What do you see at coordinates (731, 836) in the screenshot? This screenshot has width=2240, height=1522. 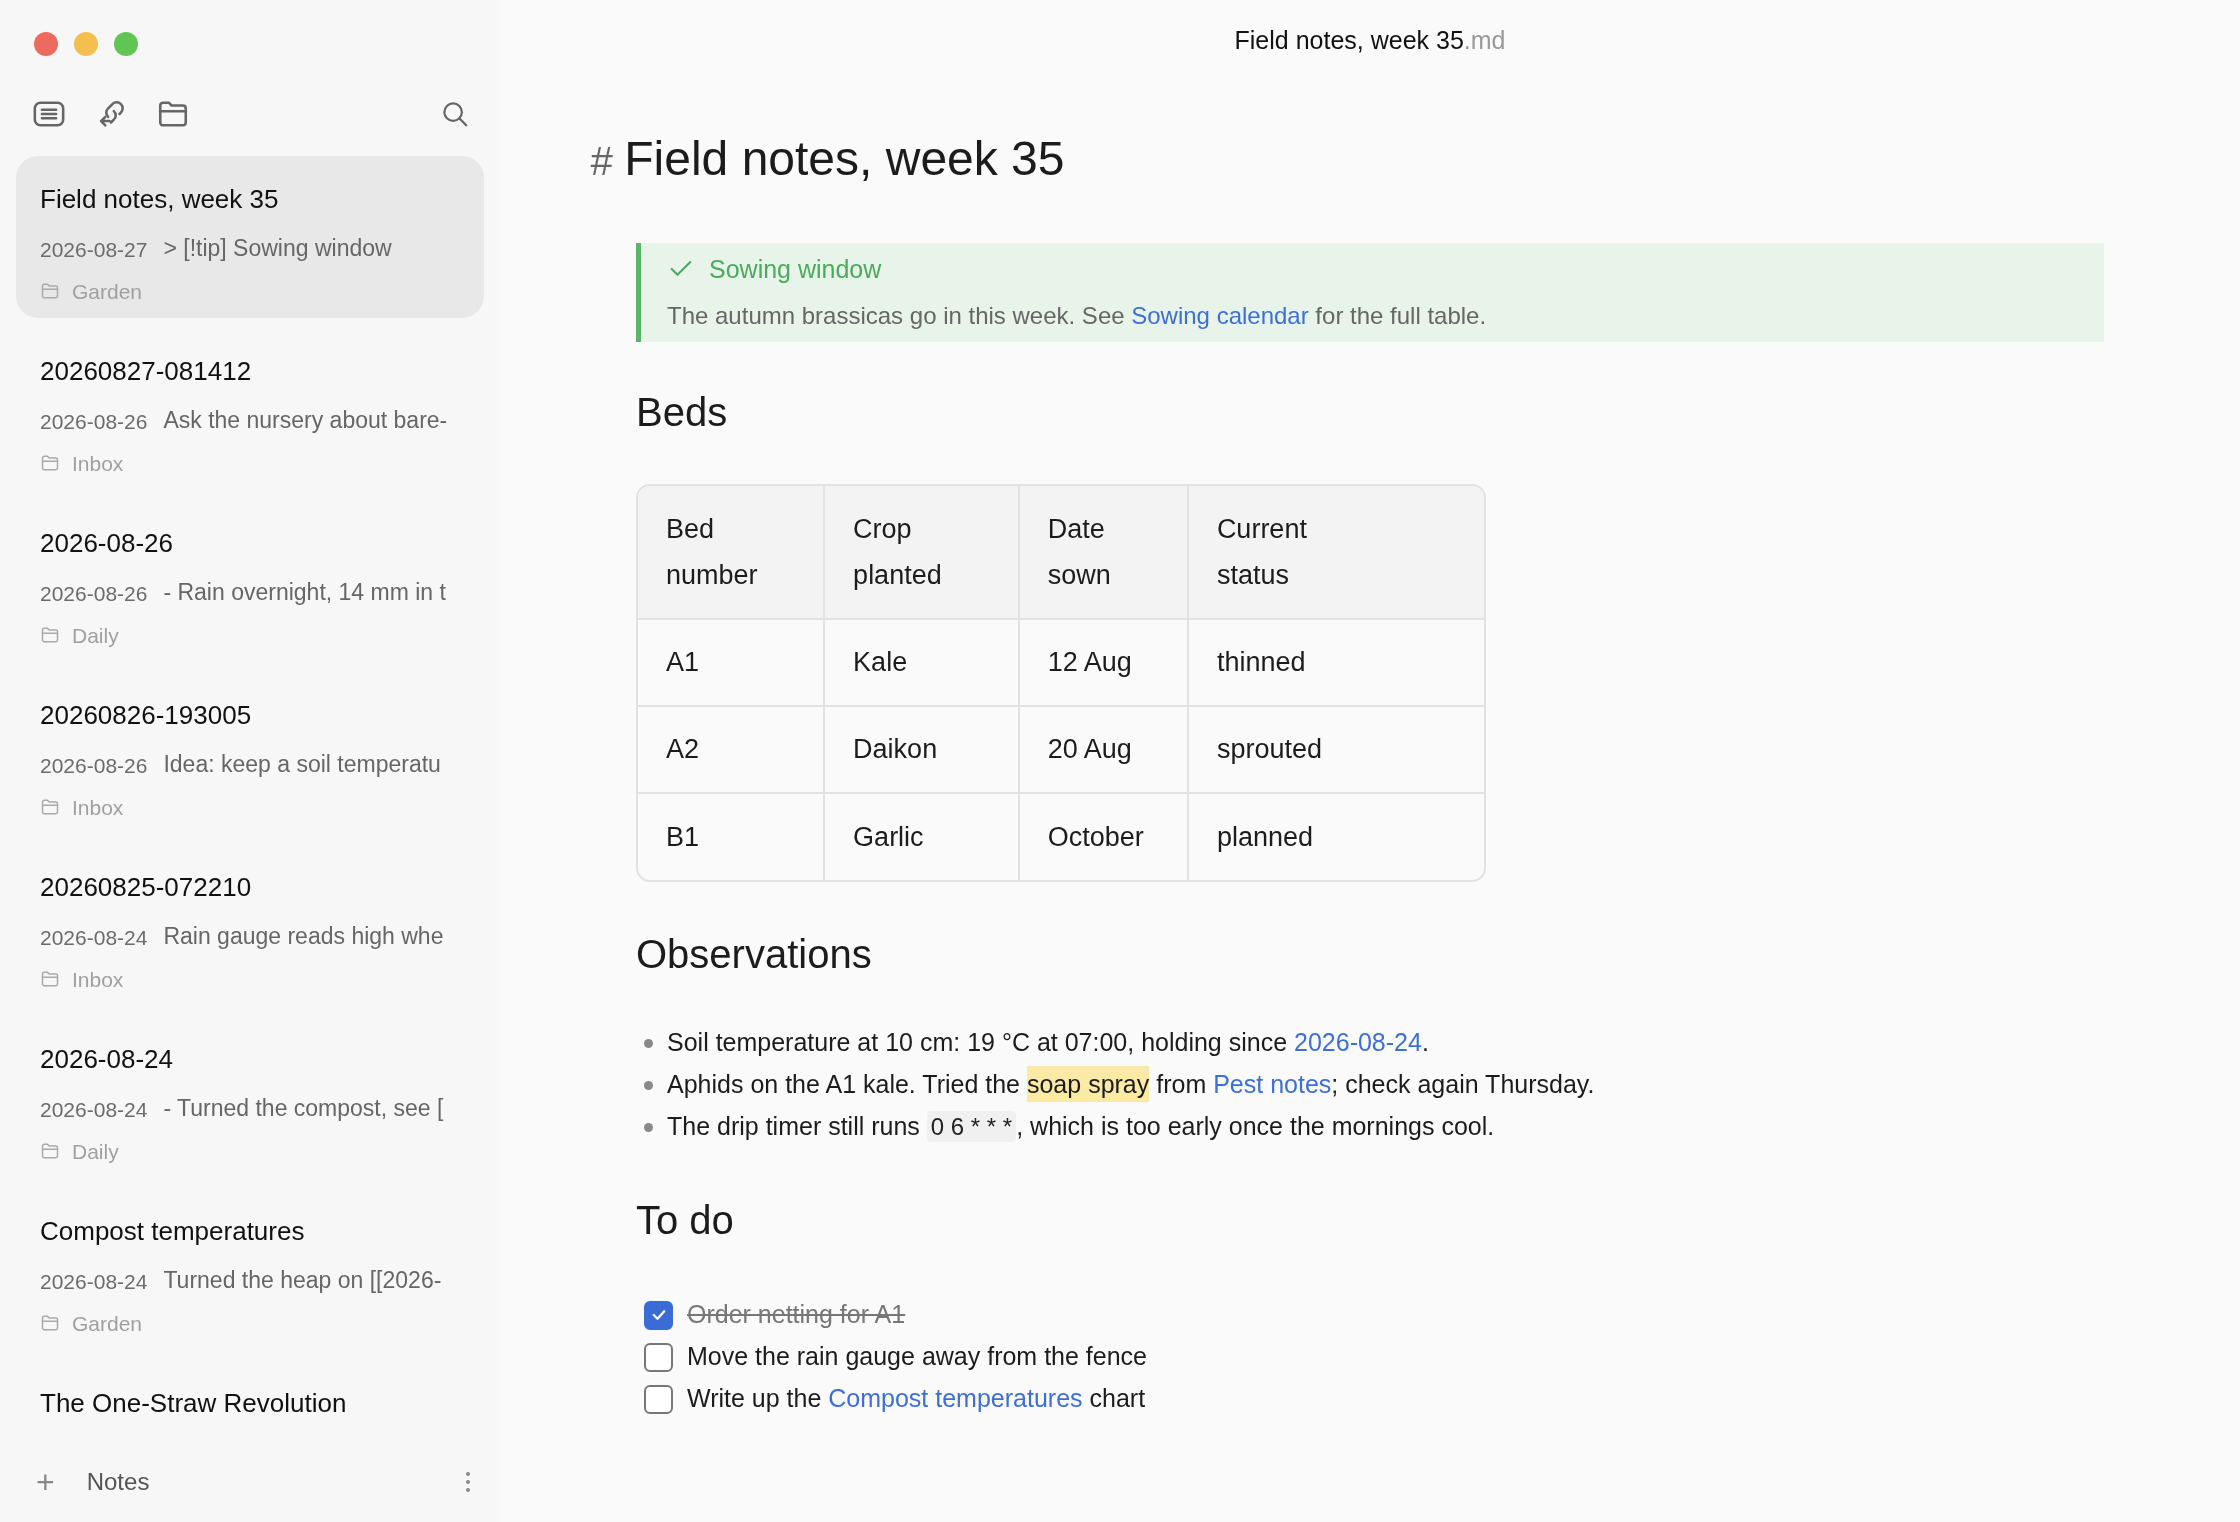 I see `table-cell: B1` at bounding box center [731, 836].